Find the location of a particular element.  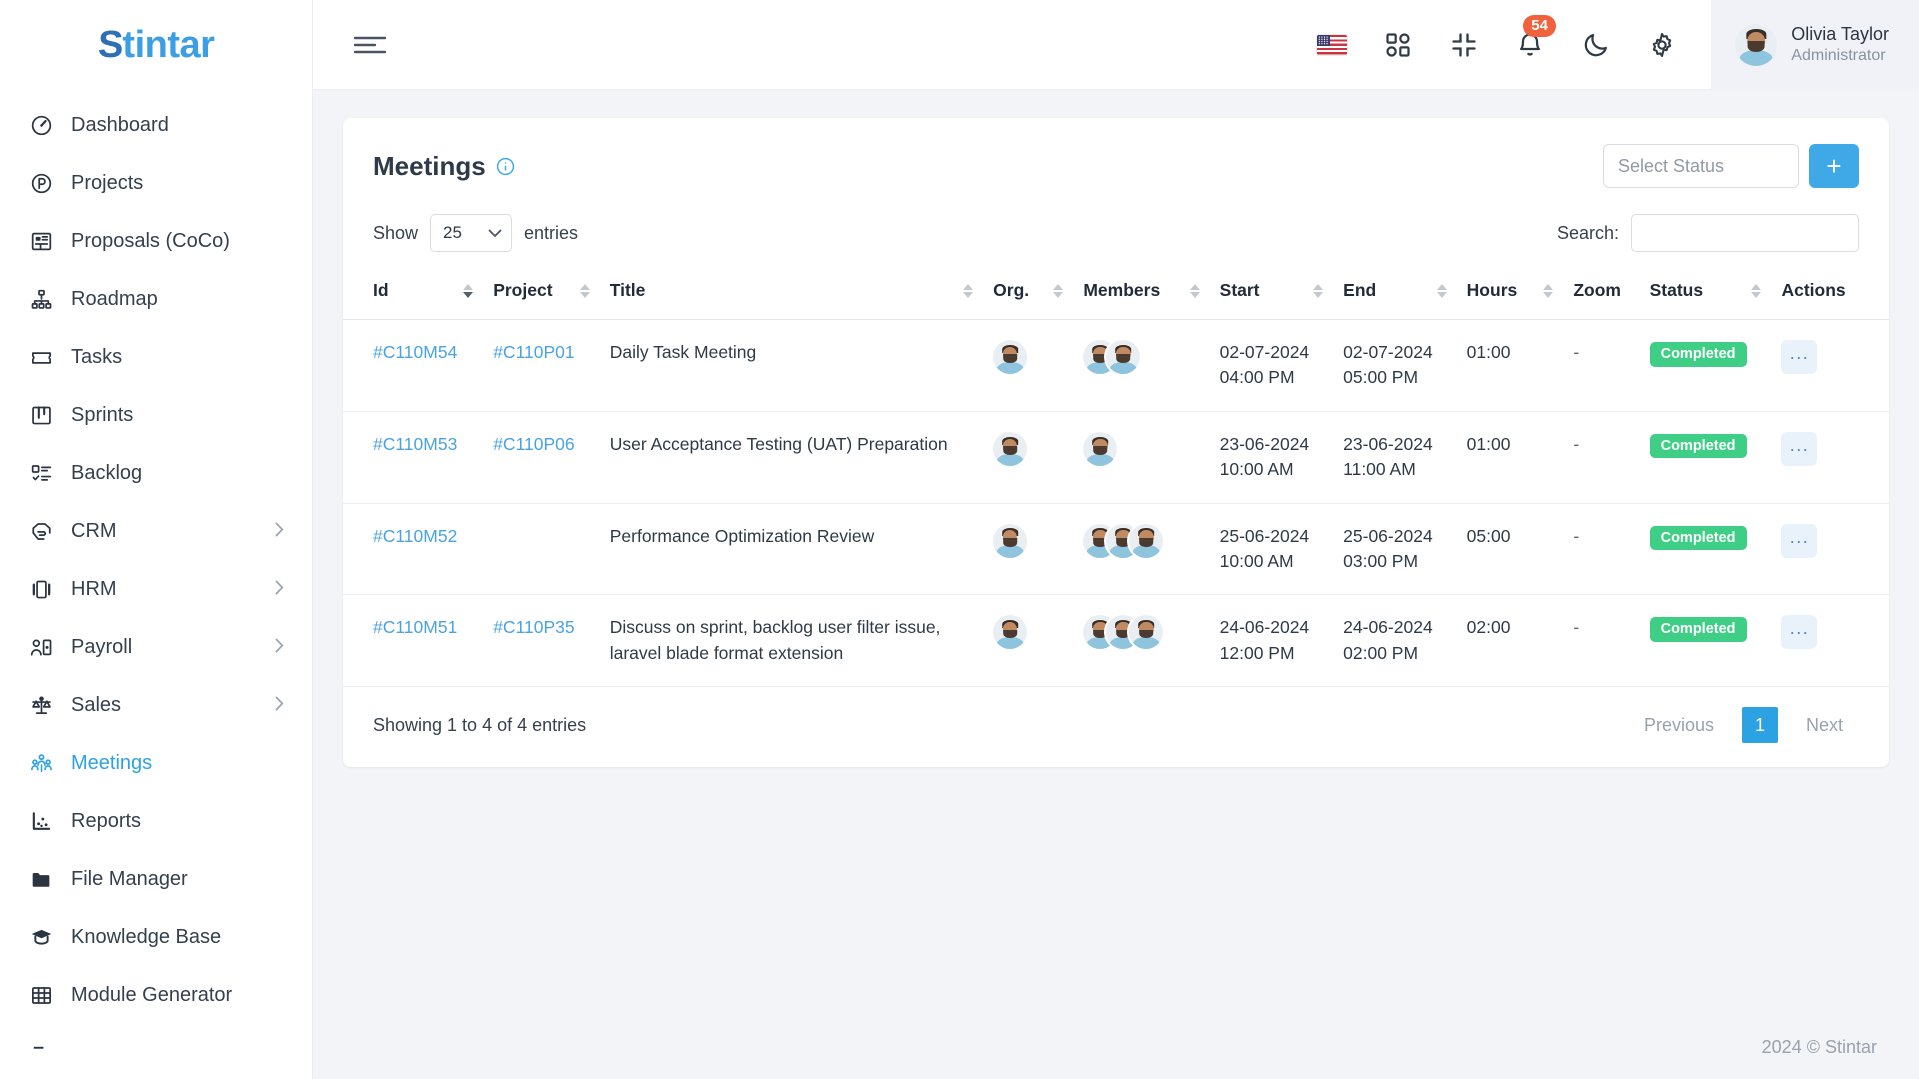

sidebar-item-label: Reports is located at coordinates (106, 820).